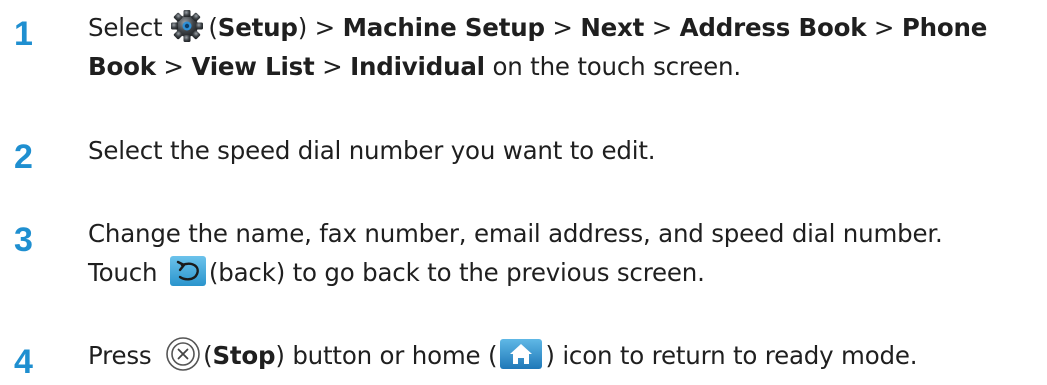 This screenshot has width=1047, height=385. Describe the element at coordinates (443, 27) in the screenshot. I see `machine-setup-label: Machine Setup` at that location.